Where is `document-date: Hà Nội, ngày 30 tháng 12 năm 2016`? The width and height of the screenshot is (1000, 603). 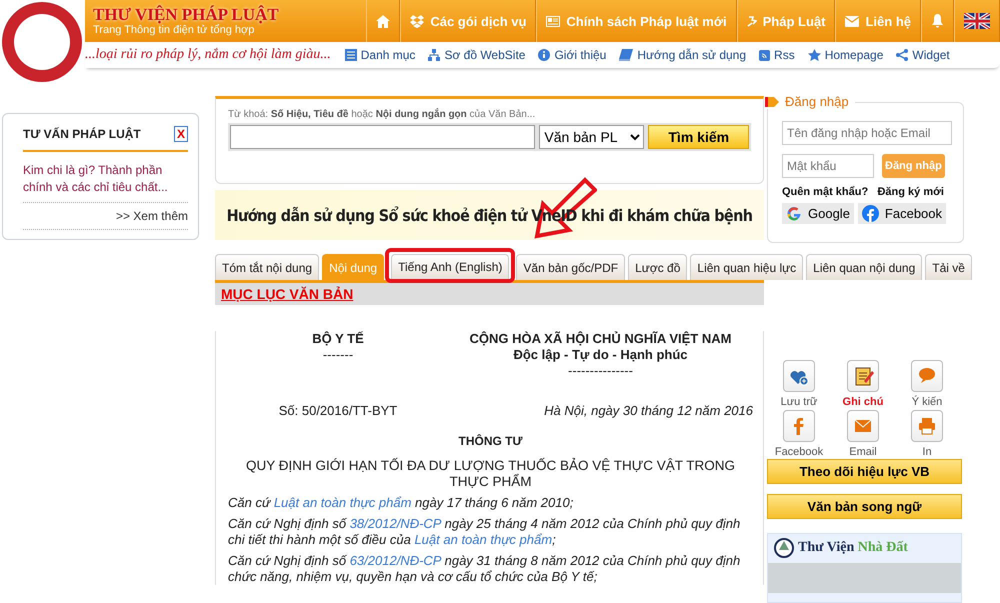 document-date: Hà Nội, ngày 30 tháng 12 năm 2016 is located at coordinates (648, 410).